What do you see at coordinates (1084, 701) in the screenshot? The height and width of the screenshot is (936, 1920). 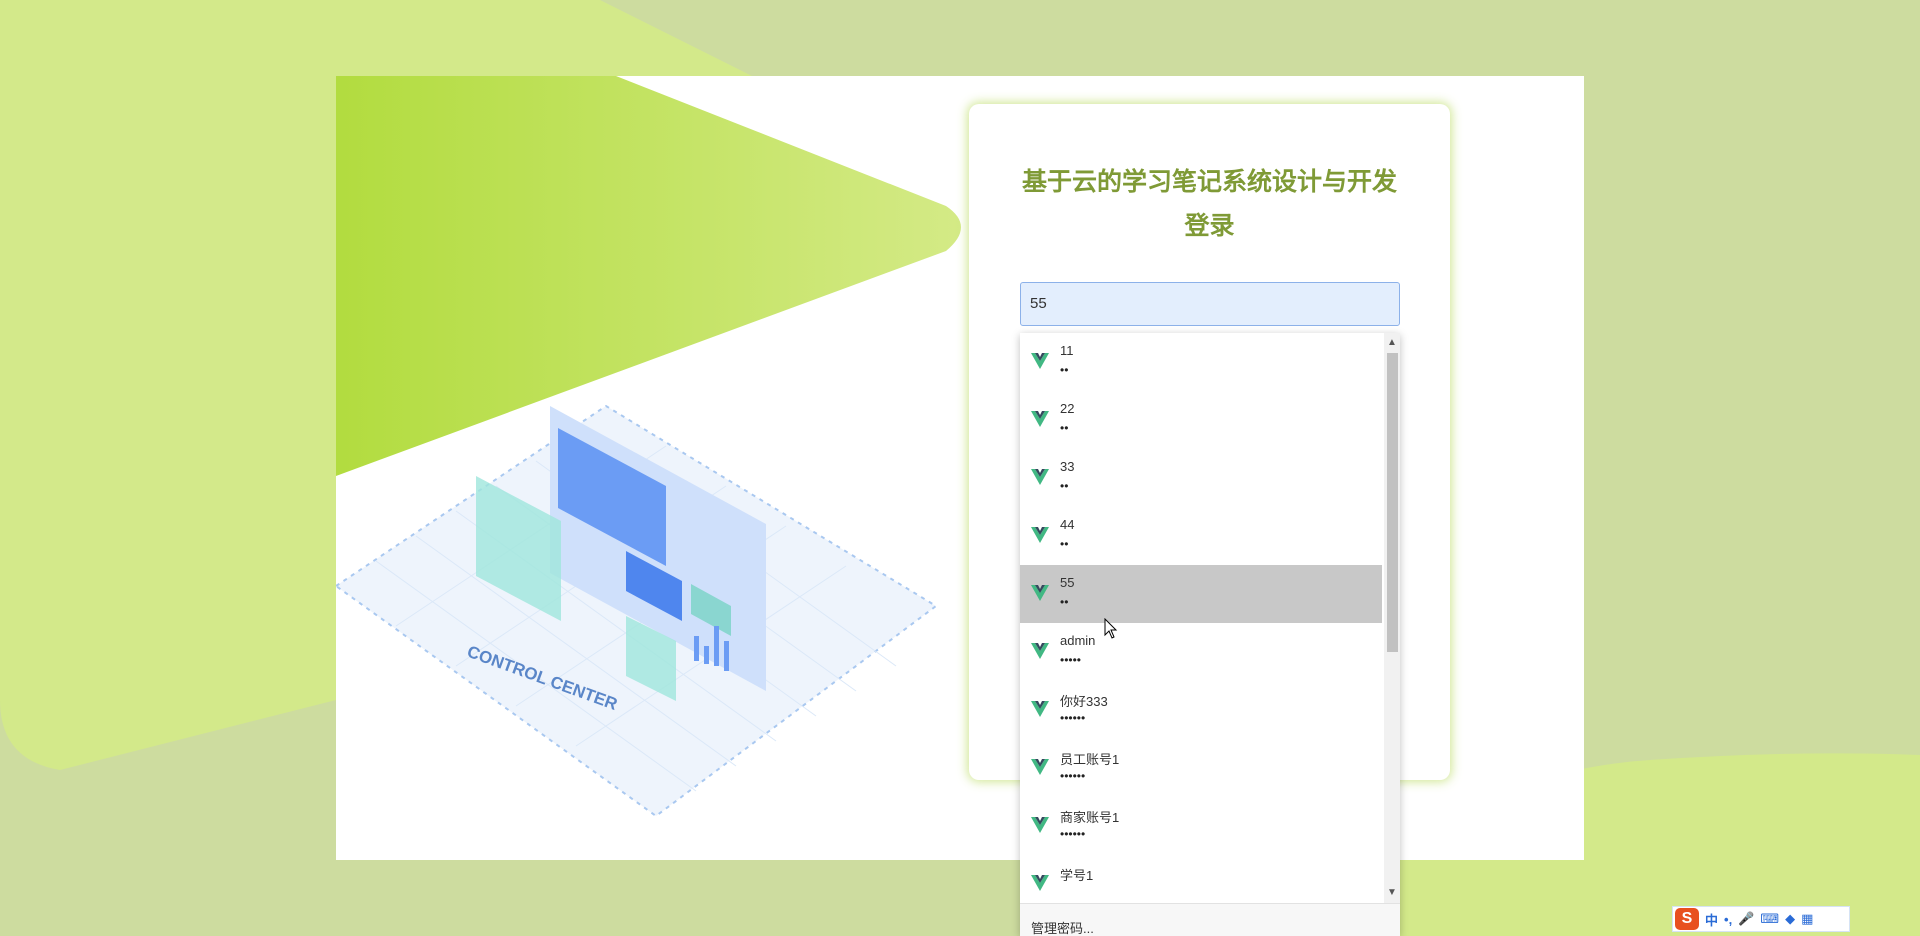 I see `autocomplete-username: 你好333` at bounding box center [1084, 701].